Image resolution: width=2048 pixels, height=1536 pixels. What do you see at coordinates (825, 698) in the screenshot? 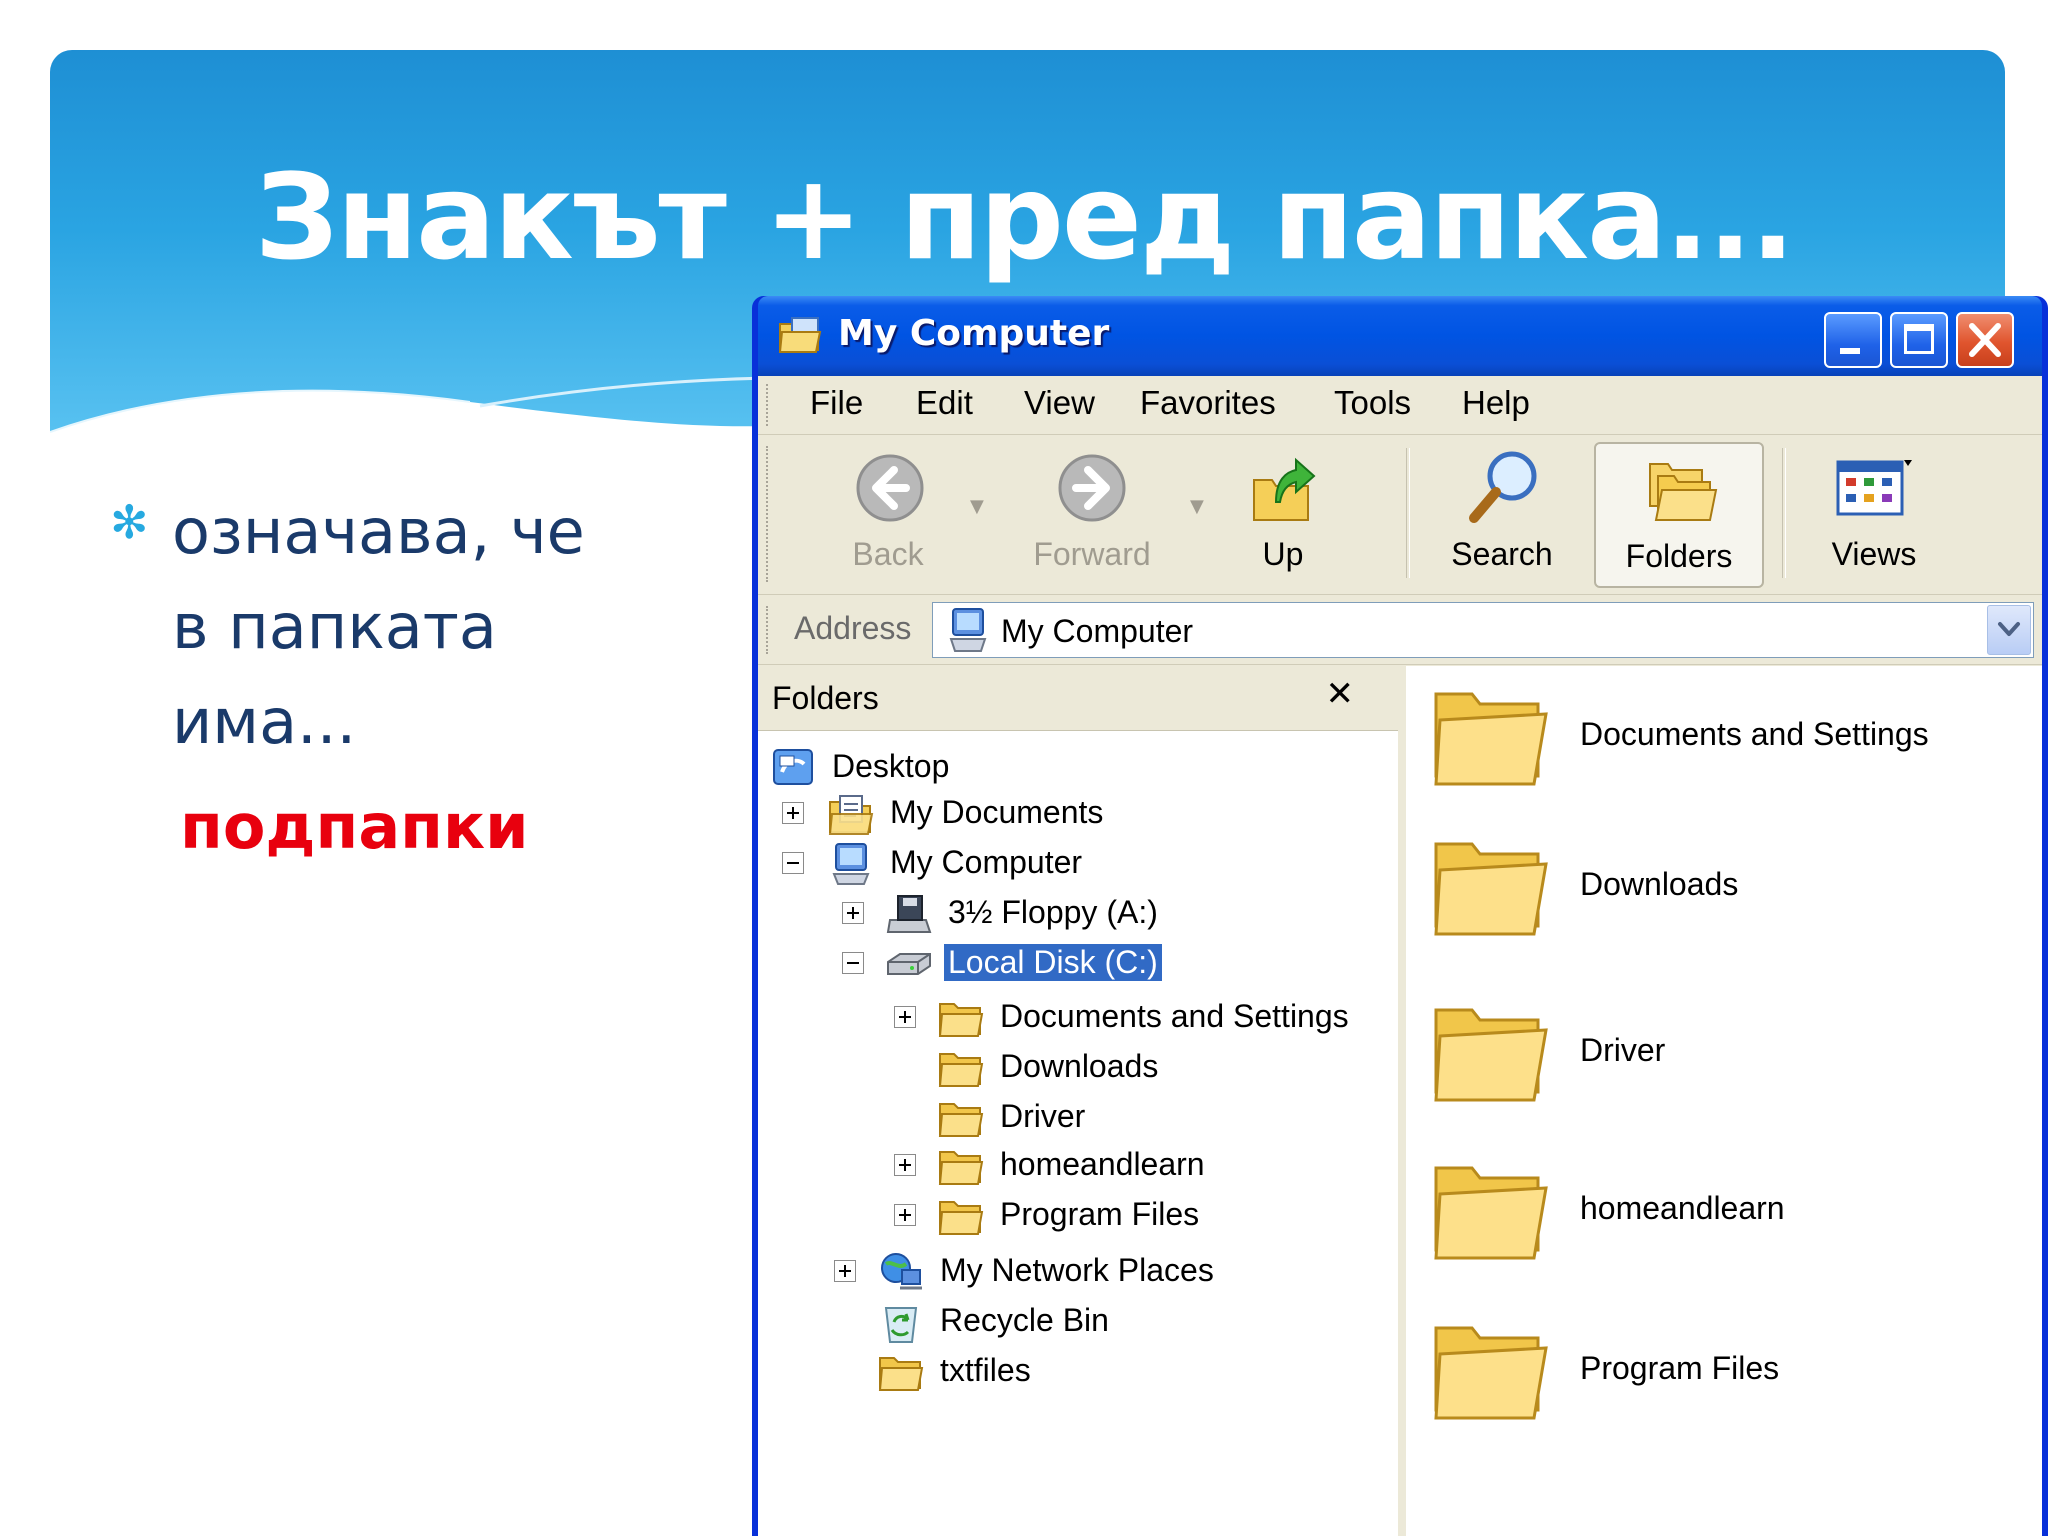
I see `folders-pane-title: Folders` at bounding box center [825, 698].